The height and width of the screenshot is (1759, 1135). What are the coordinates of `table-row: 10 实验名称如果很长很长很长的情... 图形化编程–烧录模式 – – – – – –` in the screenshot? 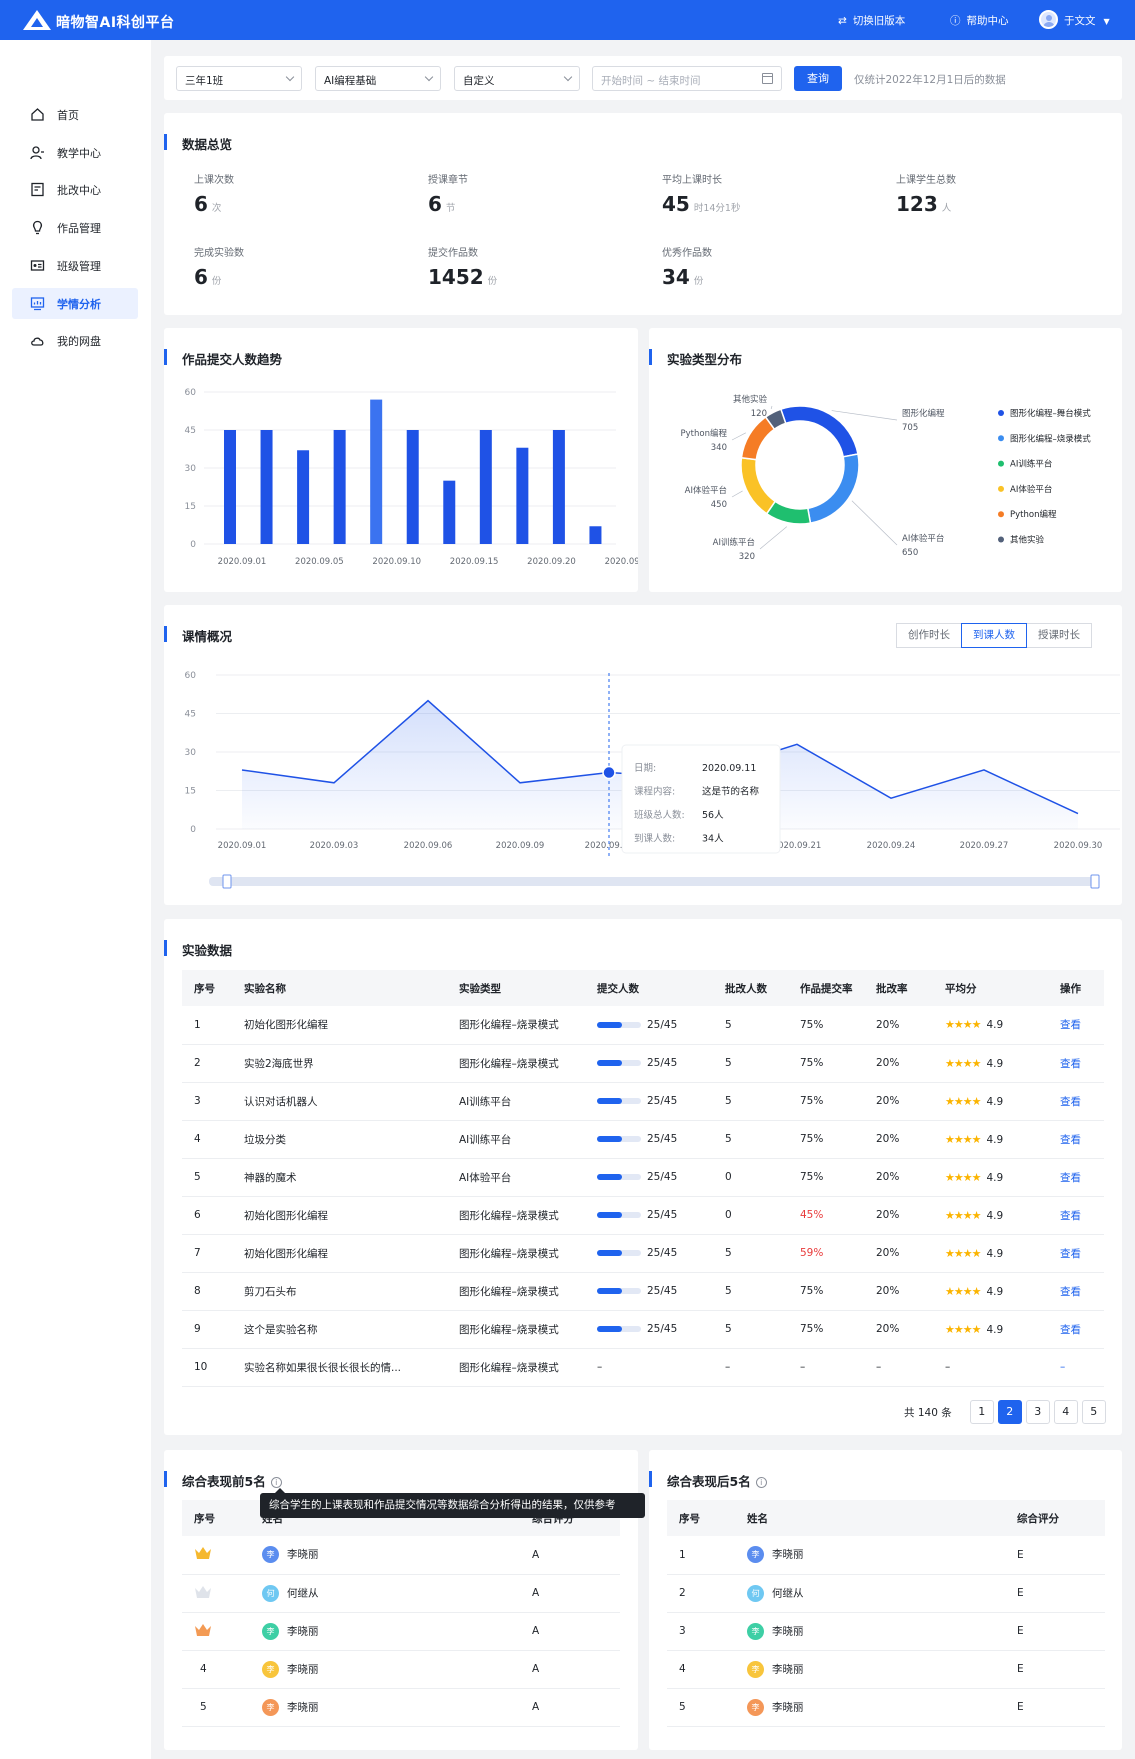 It's located at (643, 1367).